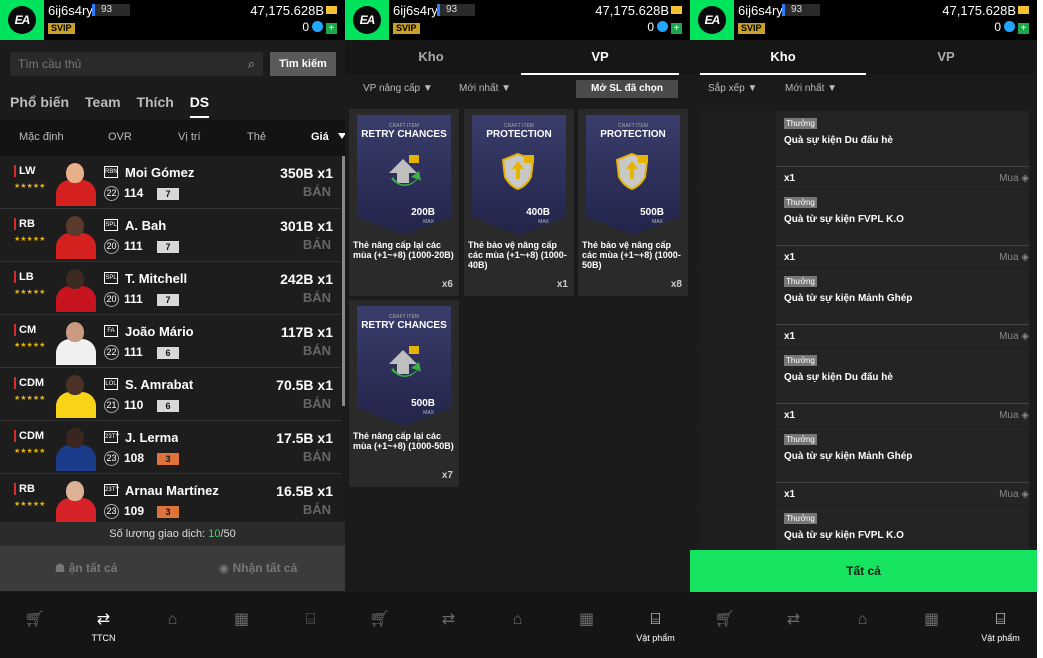  Describe the element at coordinates (170, 235) in the screenshot. I see `player-row: RB ★★★★★ SPL A. Bah 20 111 7 301B x1 BÁN` at that location.